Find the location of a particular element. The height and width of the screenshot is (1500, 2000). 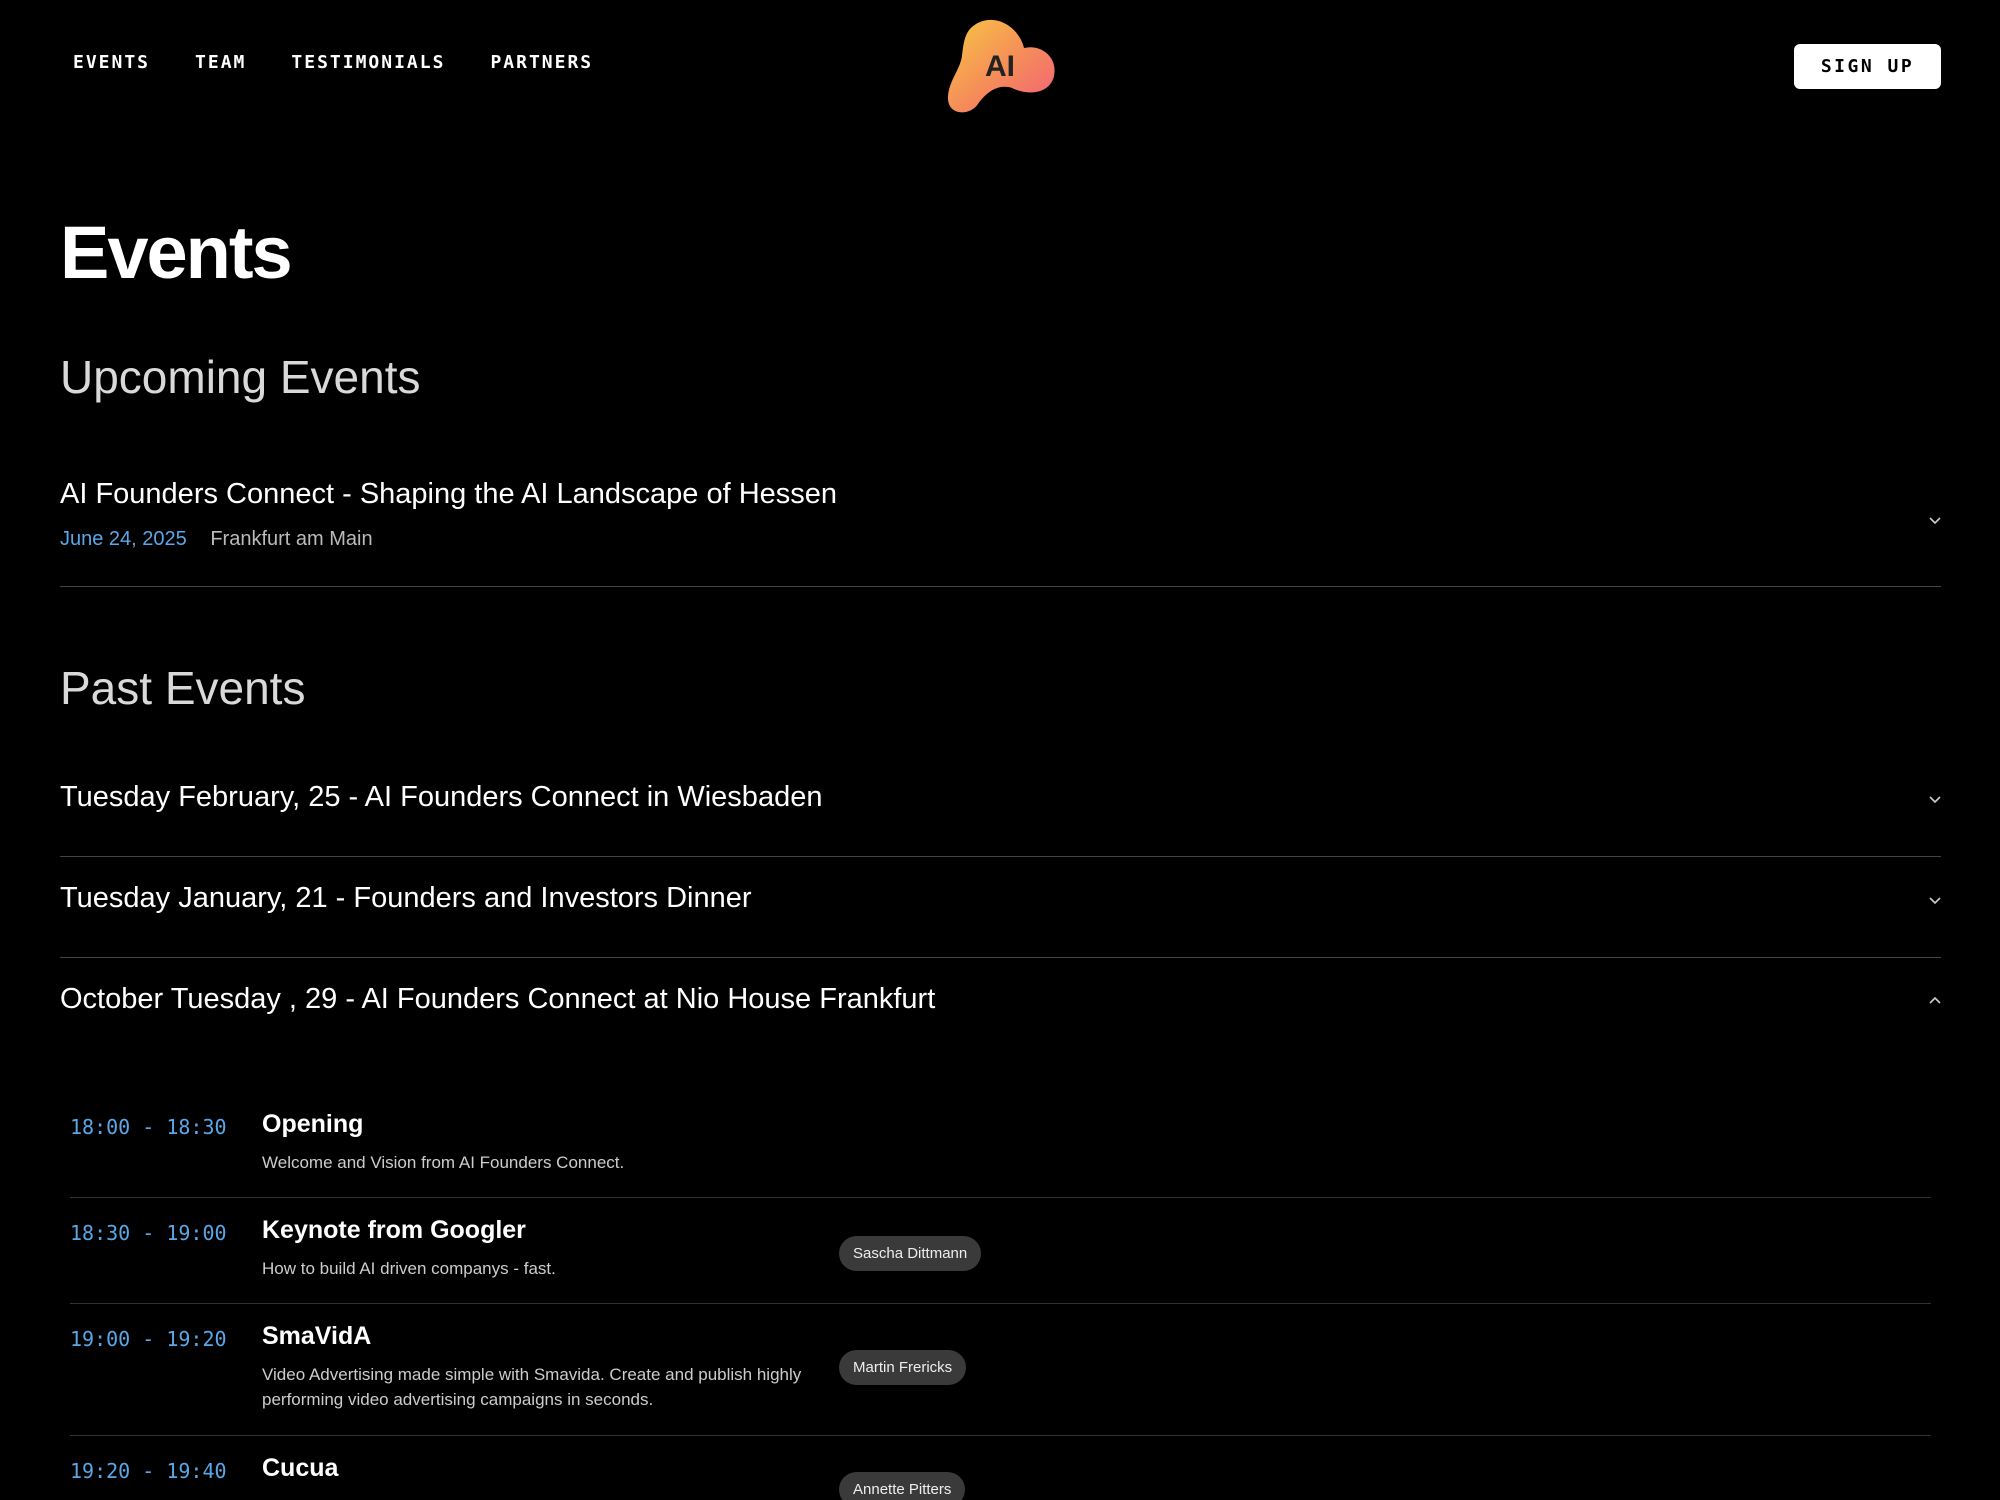

main-nav: EVENTS TEAM TESTIMONIALS PARTNERS is located at coordinates (333, 62).